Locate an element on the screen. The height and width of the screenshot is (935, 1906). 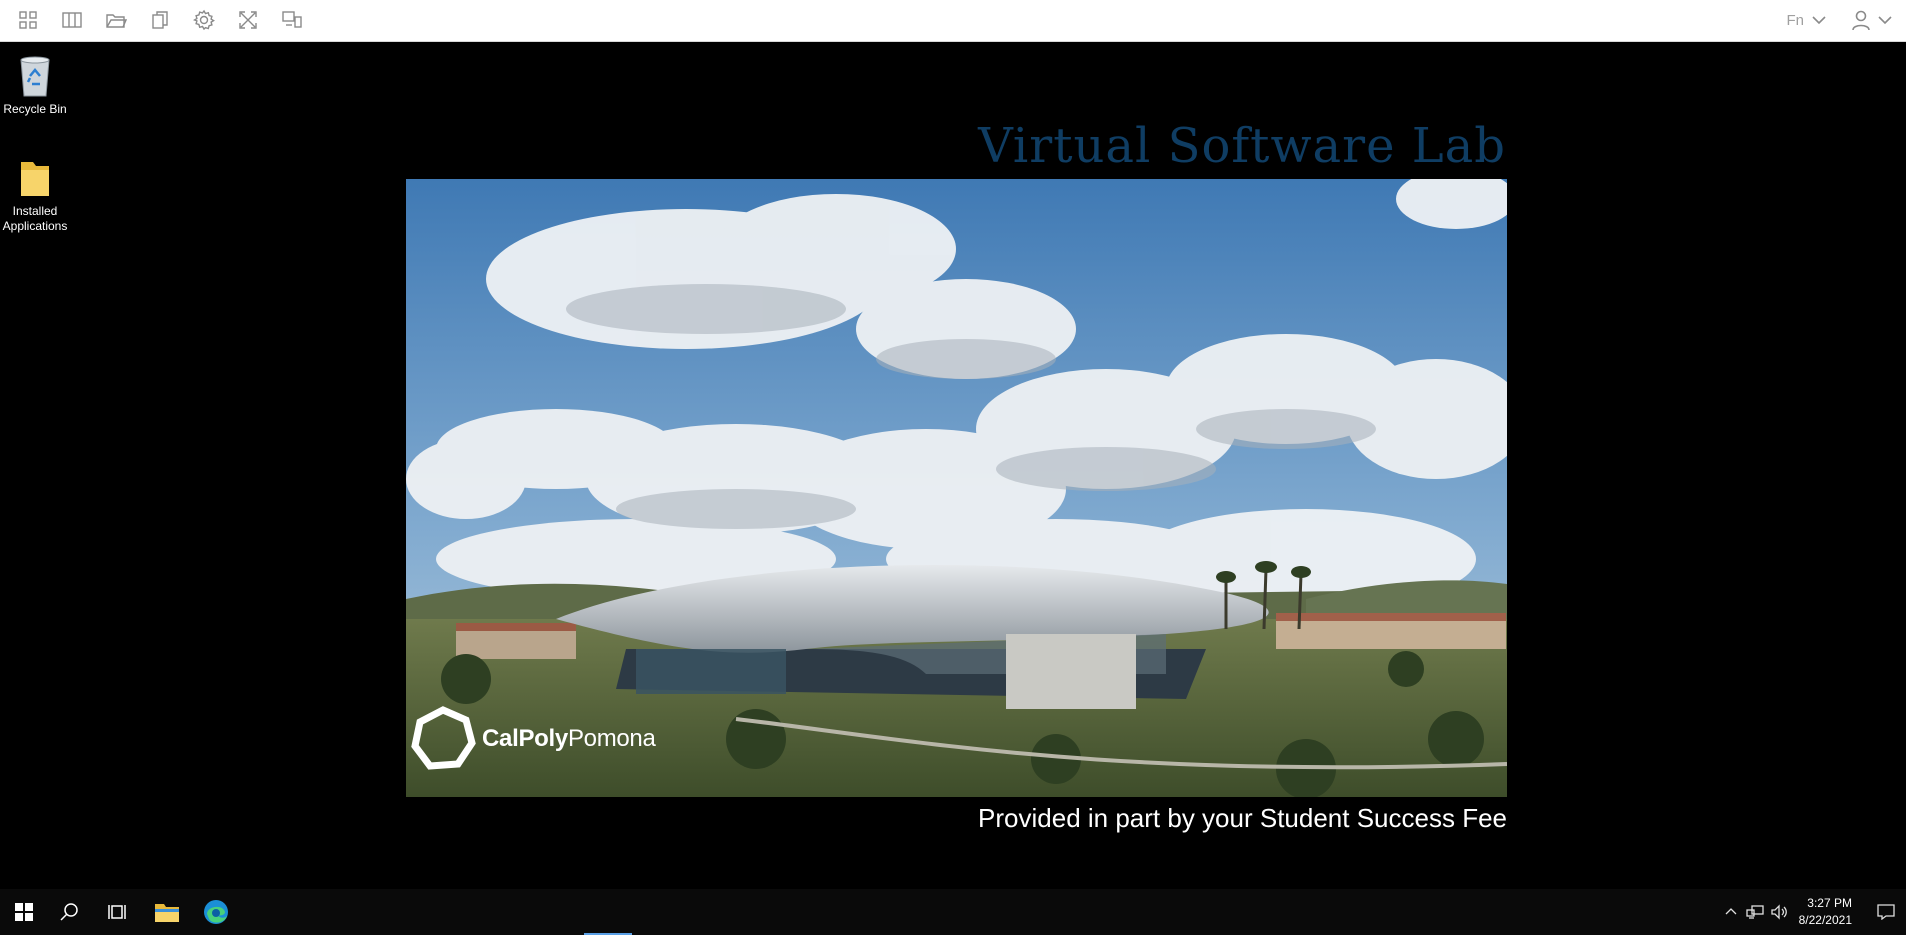
volume-button is located at coordinates (1779, 912).